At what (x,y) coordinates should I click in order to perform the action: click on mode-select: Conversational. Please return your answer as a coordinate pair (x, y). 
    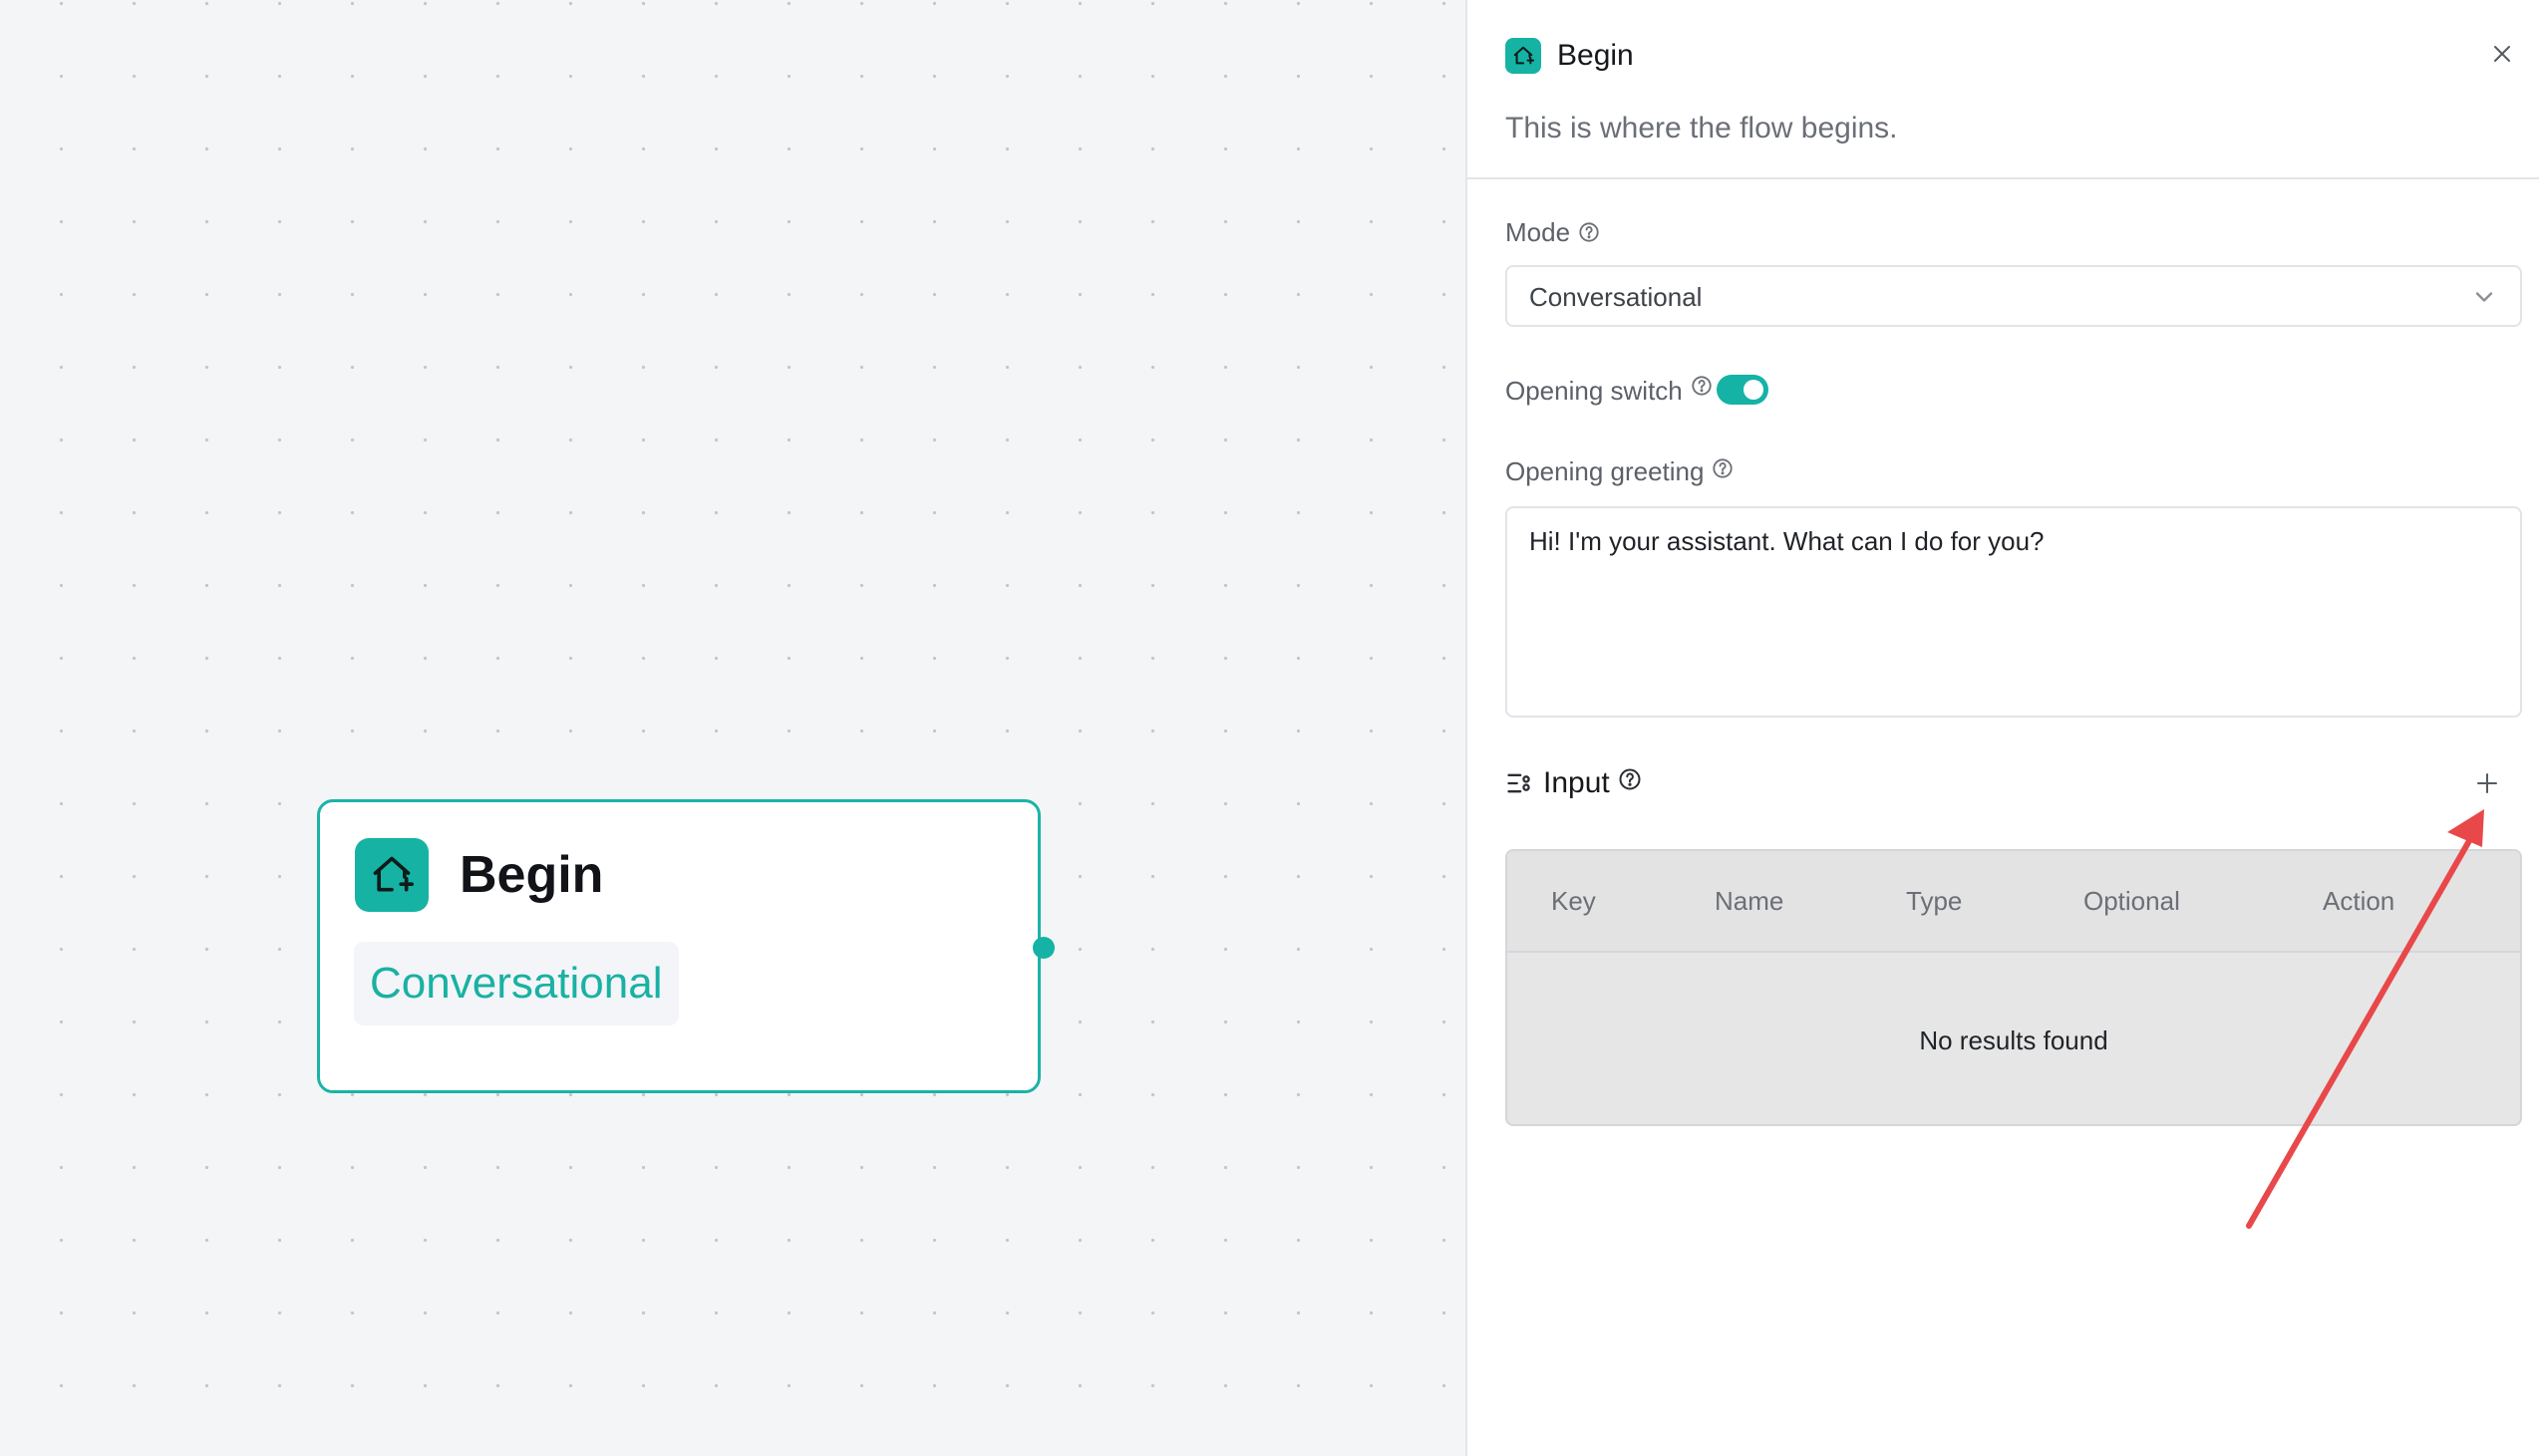
    Looking at the image, I should click on (2014, 296).